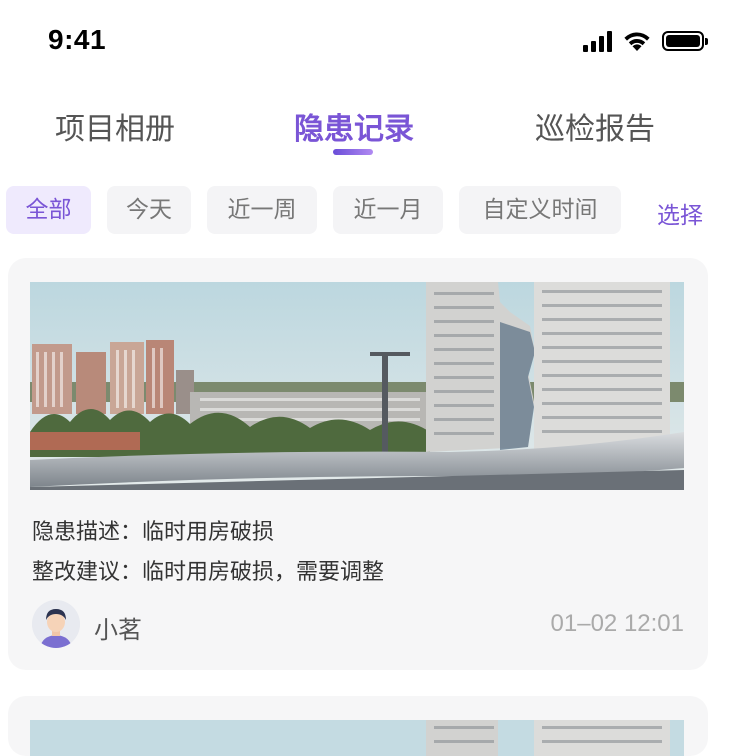 The height and width of the screenshot is (756, 732). What do you see at coordinates (637, 41) in the screenshot?
I see `wifi-icon` at bounding box center [637, 41].